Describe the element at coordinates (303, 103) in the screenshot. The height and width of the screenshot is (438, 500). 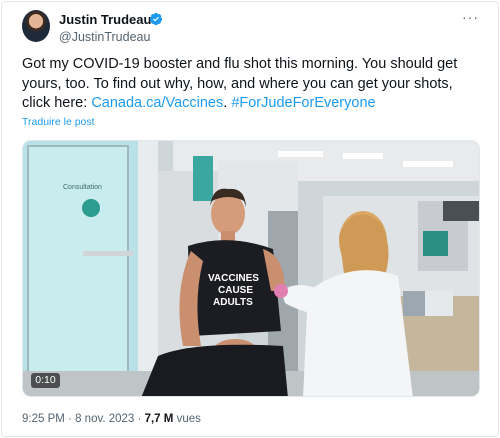
I see `hashtag-link: #ForJudeForEveryone` at that location.